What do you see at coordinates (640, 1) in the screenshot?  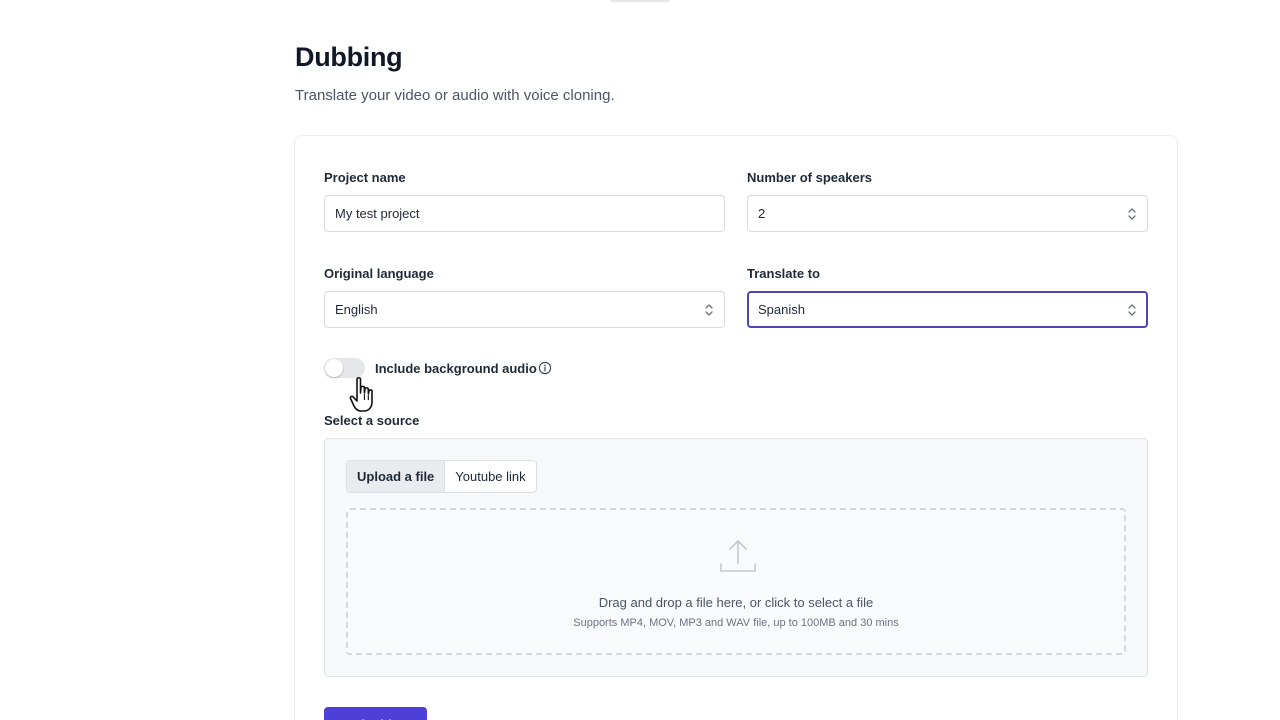 I see `top-indicator` at bounding box center [640, 1].